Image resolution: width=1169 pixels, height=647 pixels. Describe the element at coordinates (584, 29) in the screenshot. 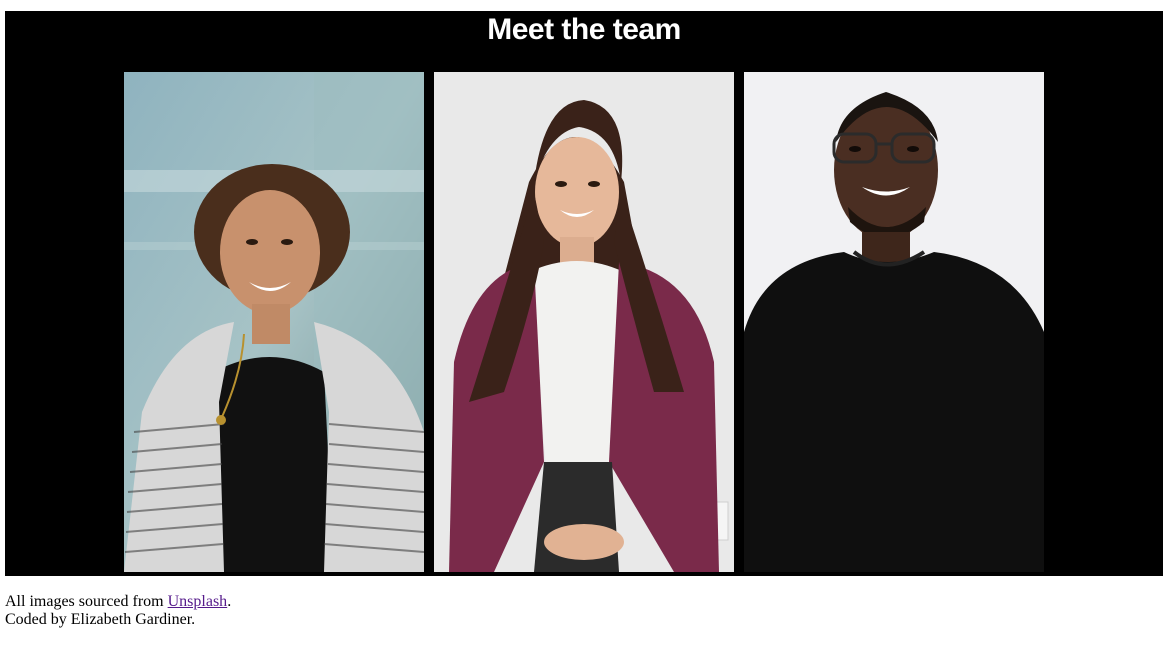

I see `page-title: Meet the team` at that location.